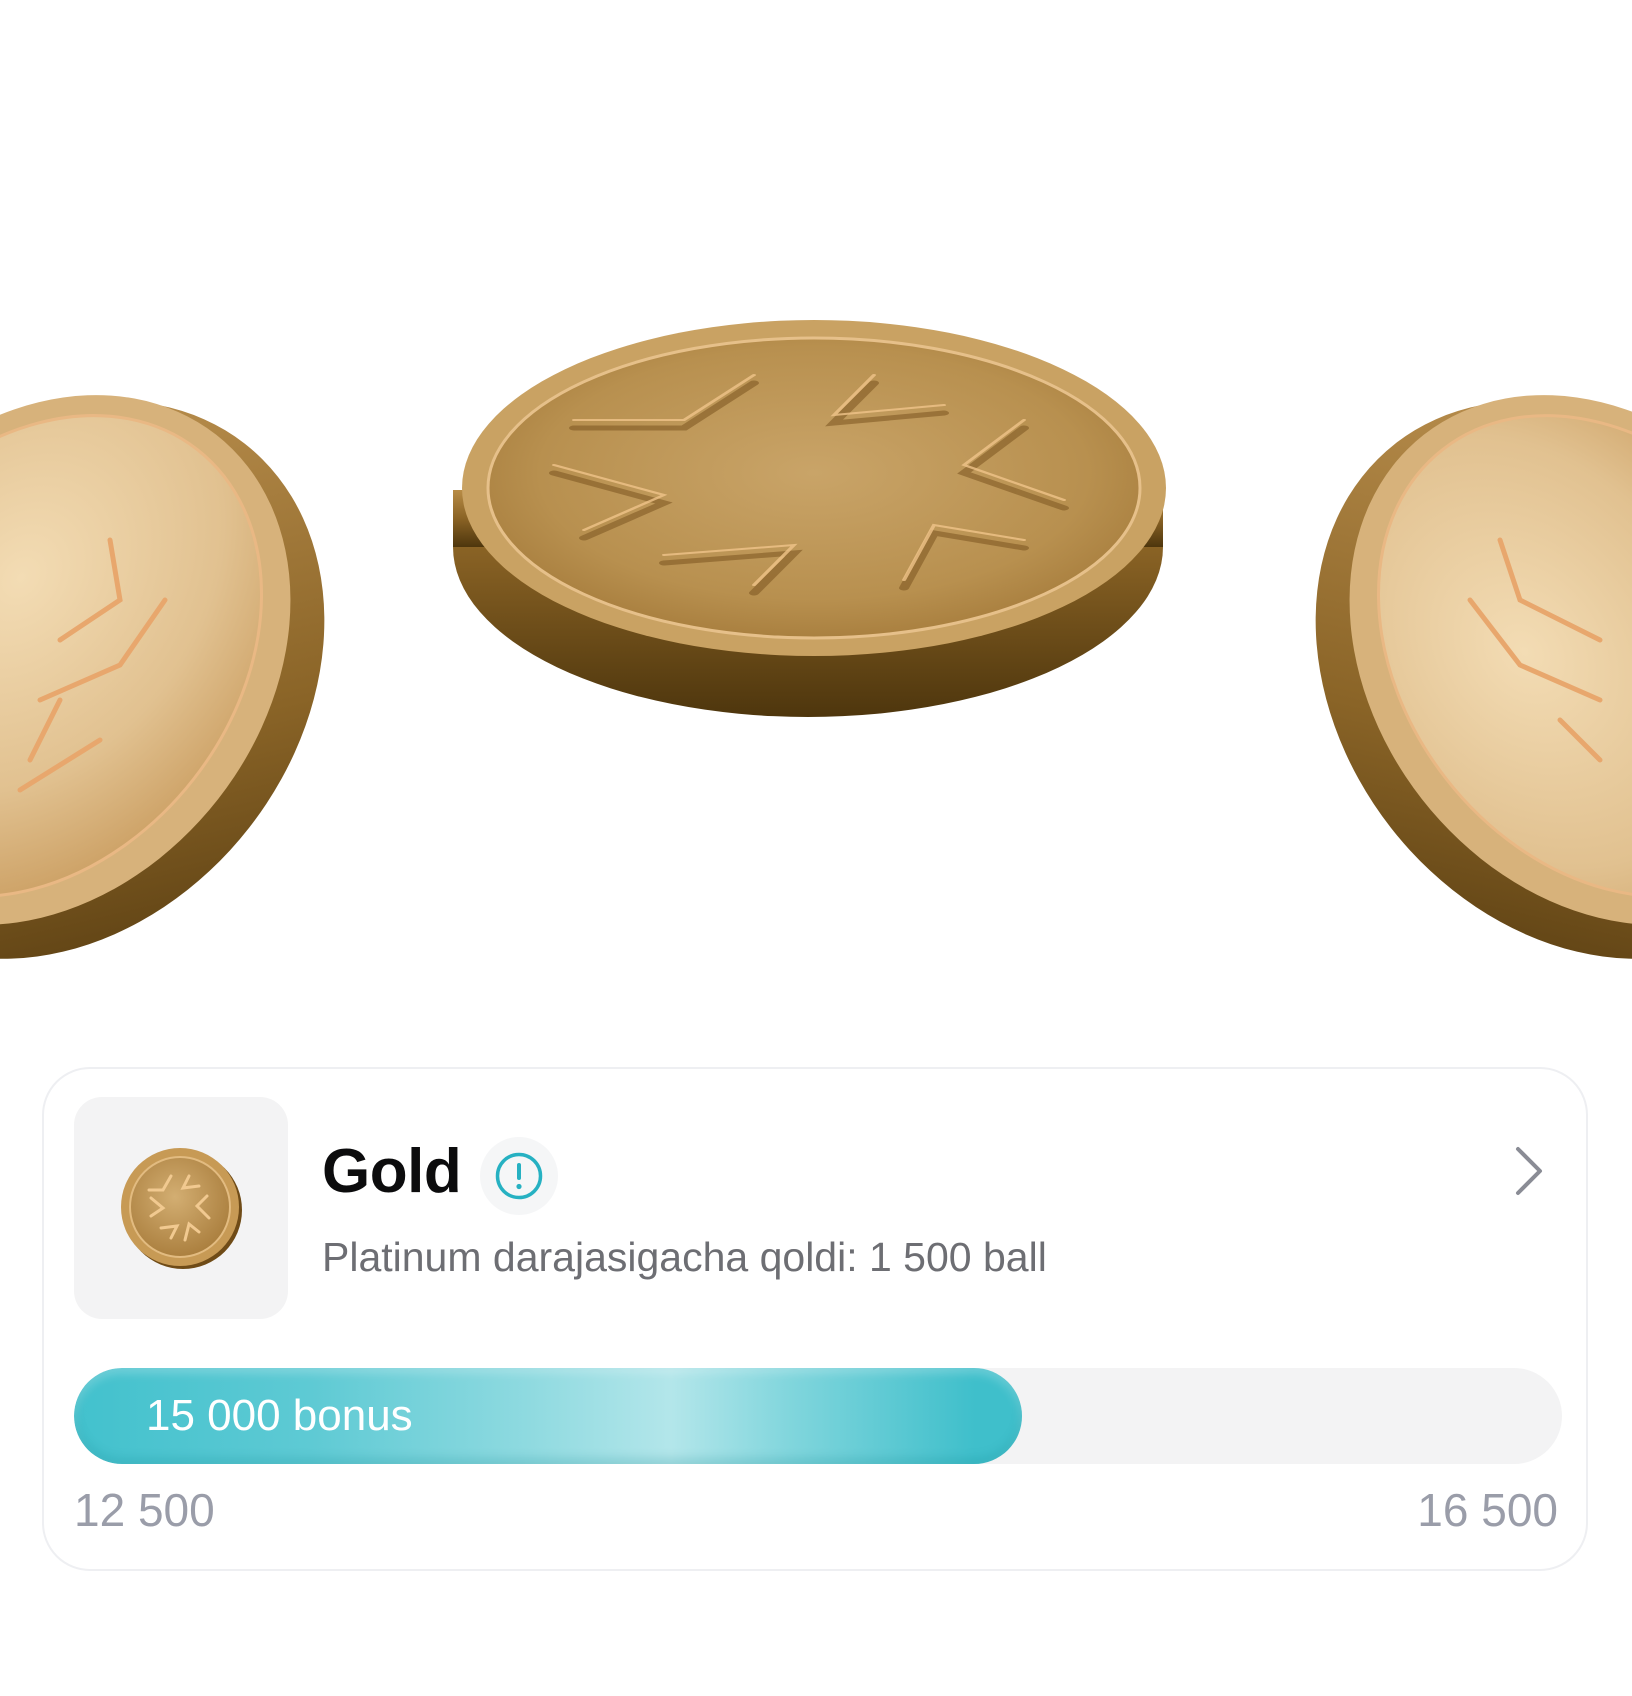 This screenshot has width=1632, height=1696. Describe the element at coordinates (548, 1416) in the screenshot. I see `bonus-progress-fill: 15 000 bonus` at that location.